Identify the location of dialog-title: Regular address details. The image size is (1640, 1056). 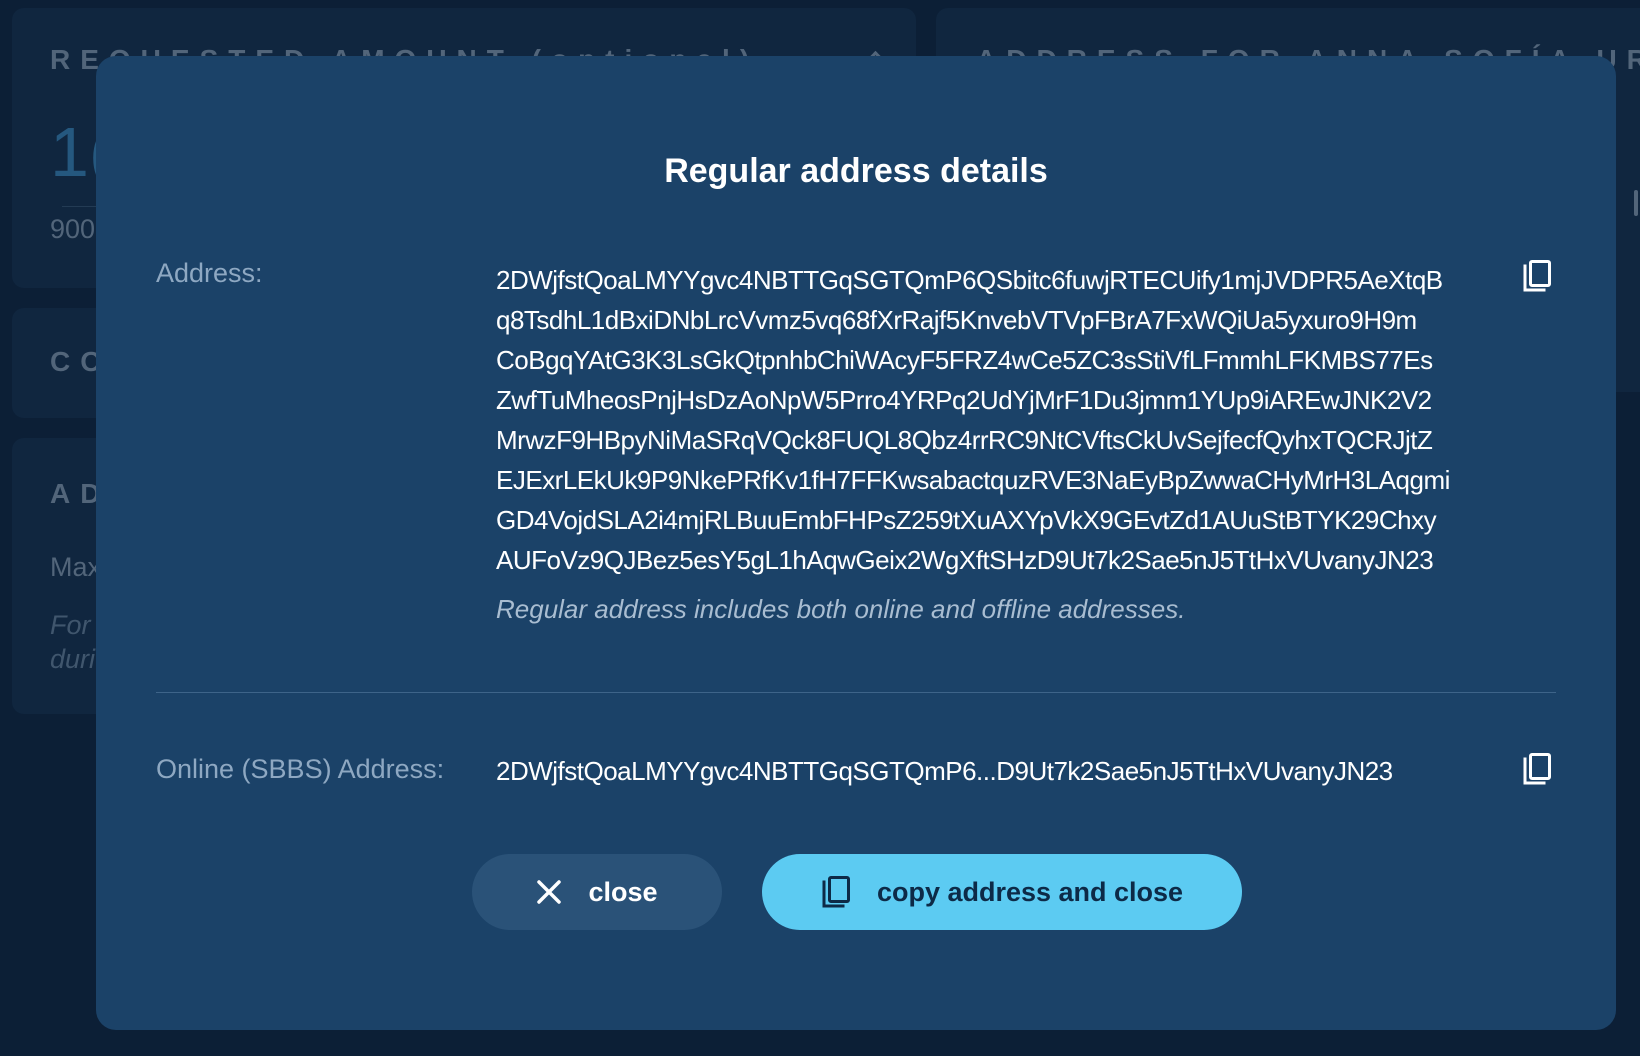
(856, 171).